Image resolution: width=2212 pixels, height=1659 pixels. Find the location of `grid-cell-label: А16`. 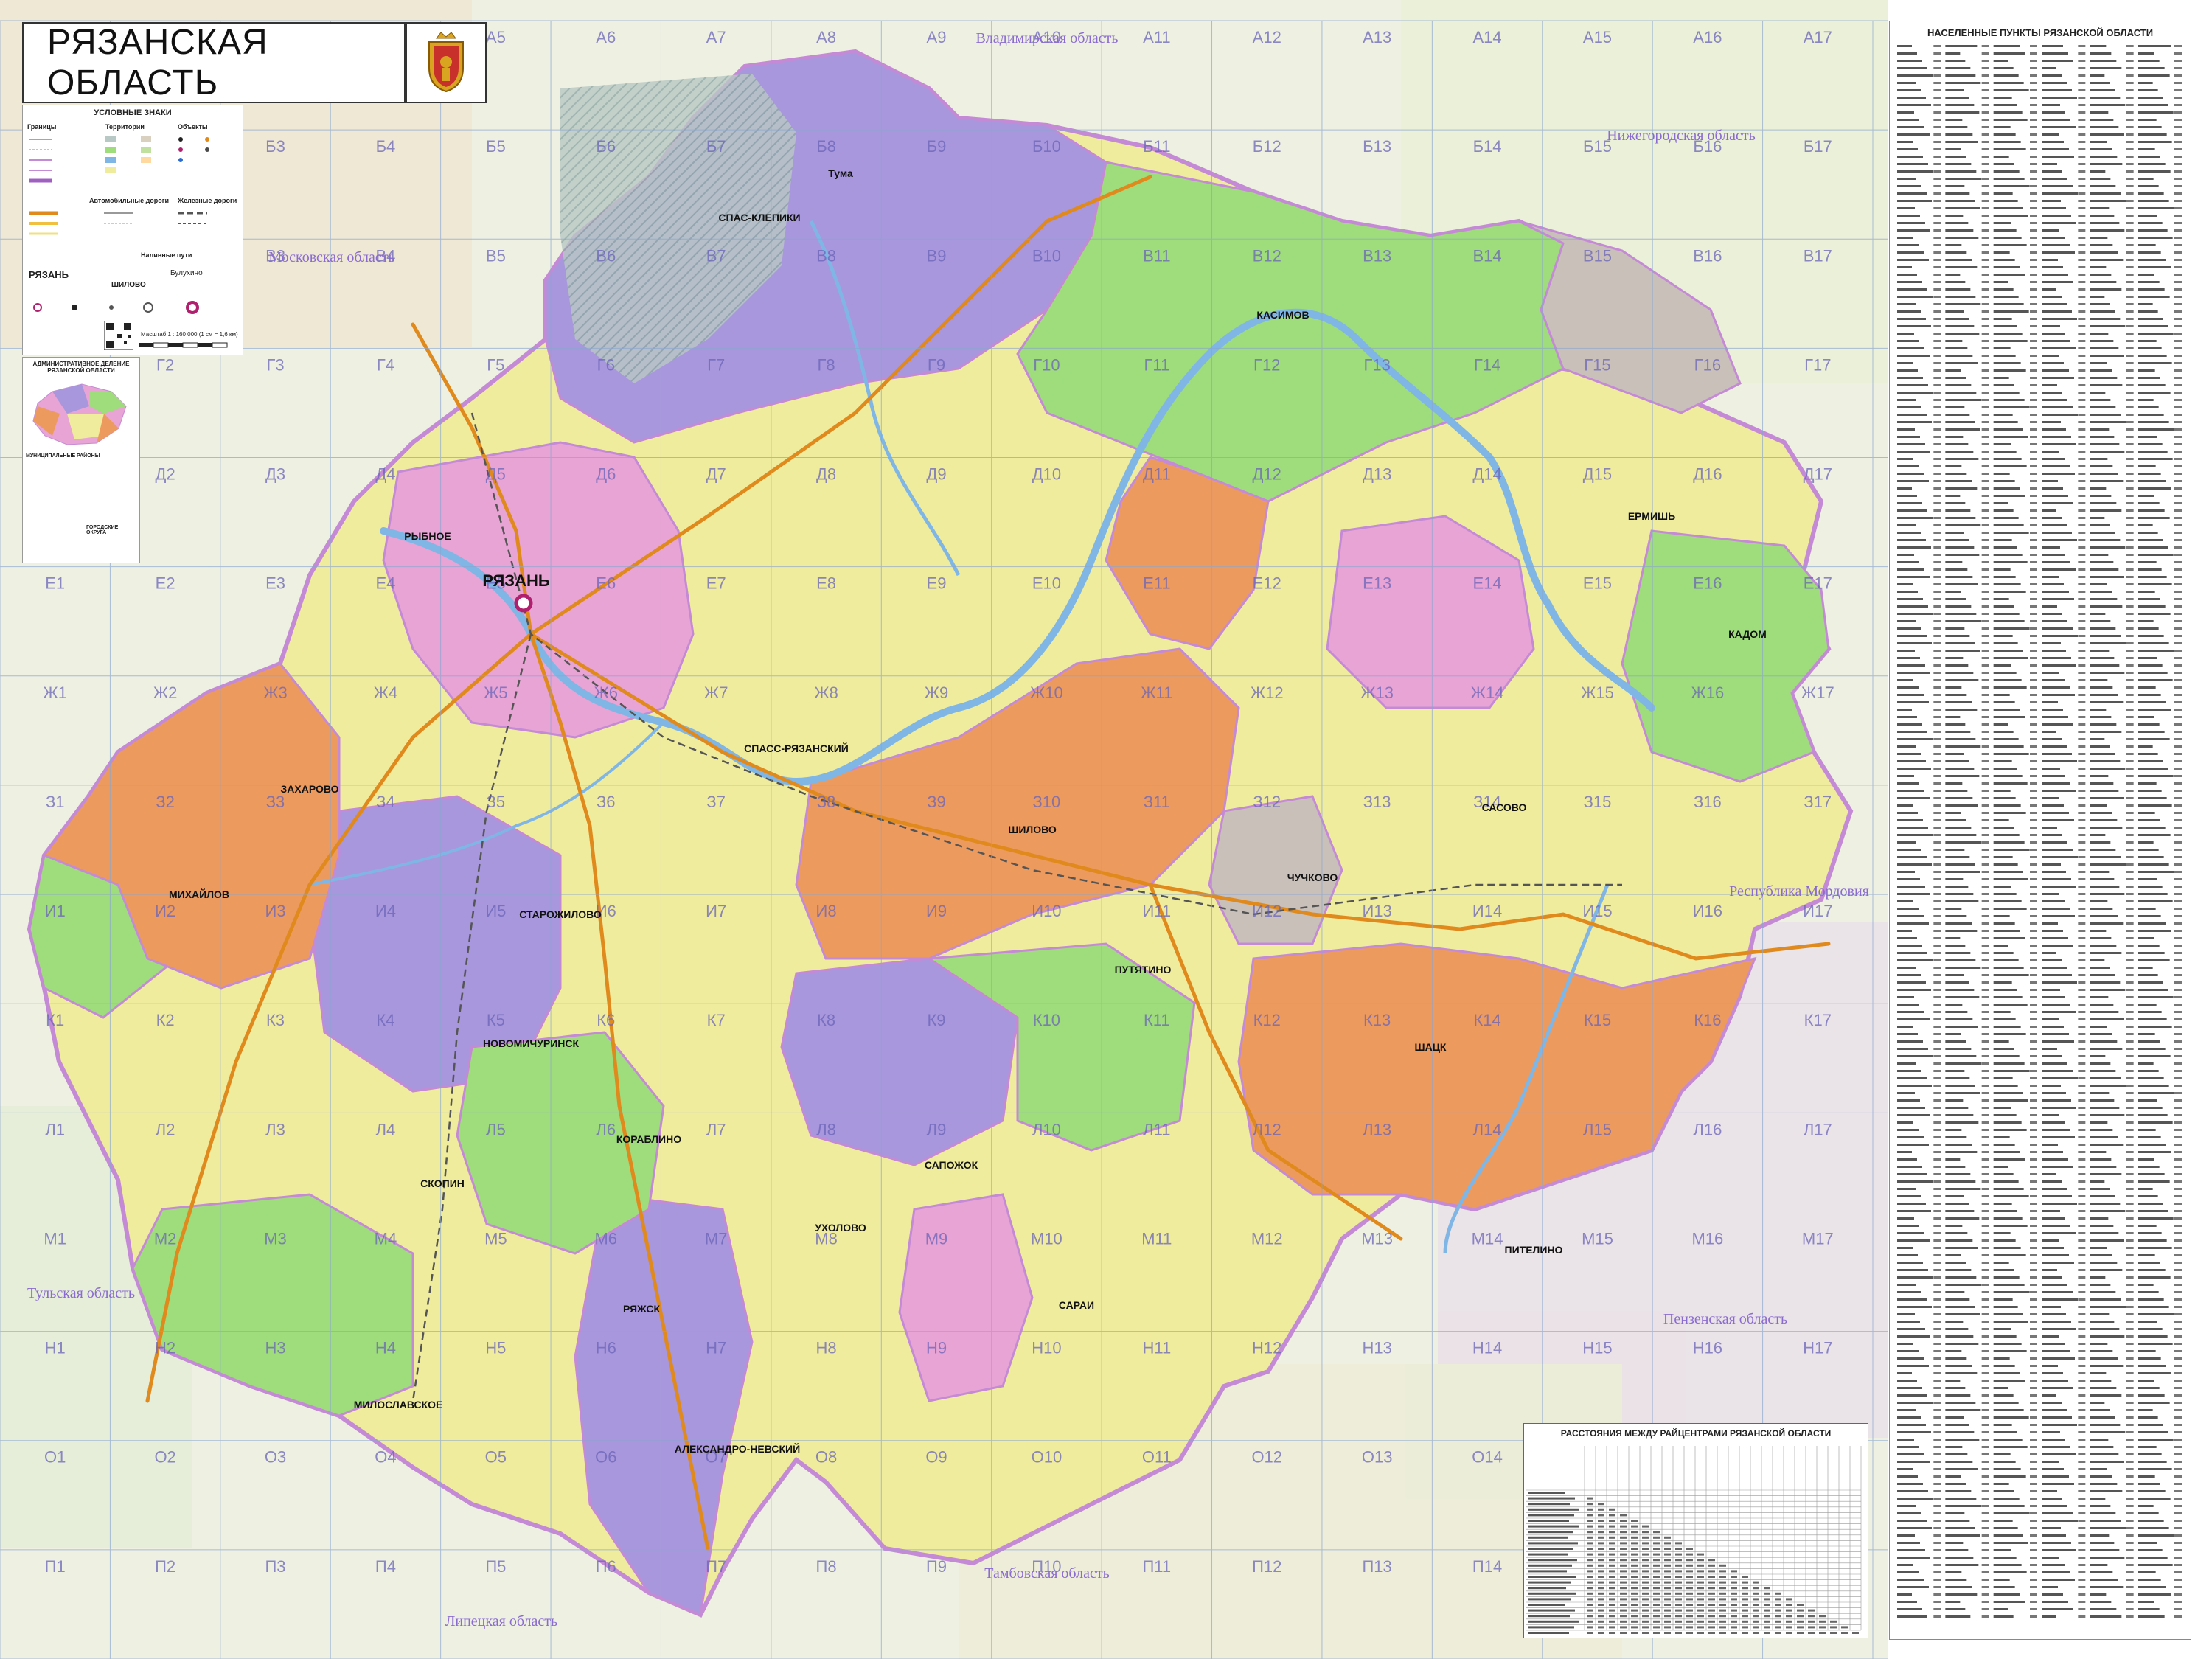

grid-cell-label: А16 is located at coordinates (1707, 37).